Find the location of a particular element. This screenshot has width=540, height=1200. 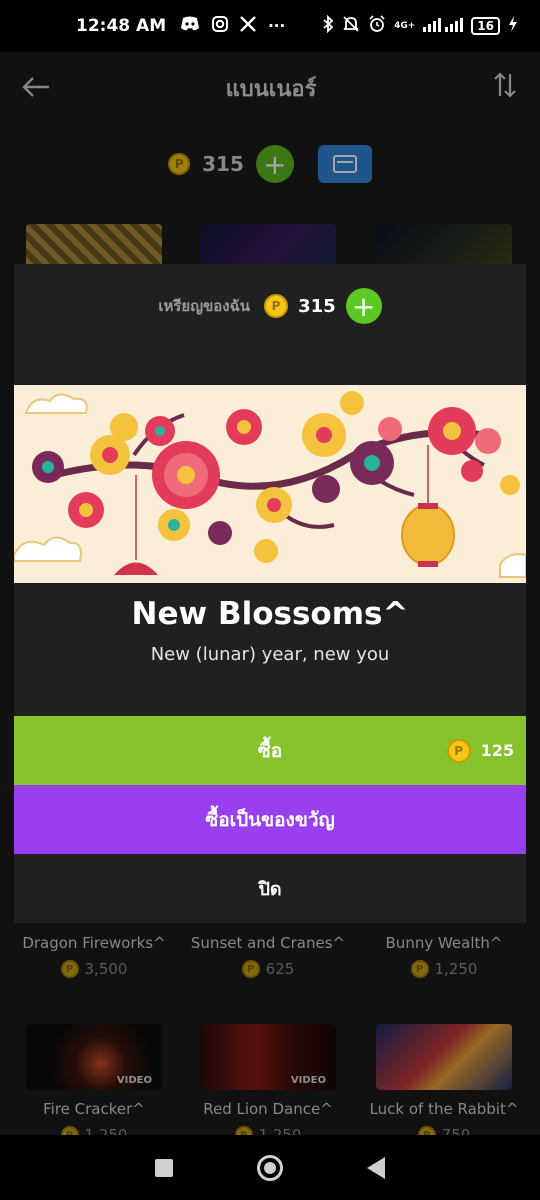

notification-icons: ··· is located at coordinates (232, 26).